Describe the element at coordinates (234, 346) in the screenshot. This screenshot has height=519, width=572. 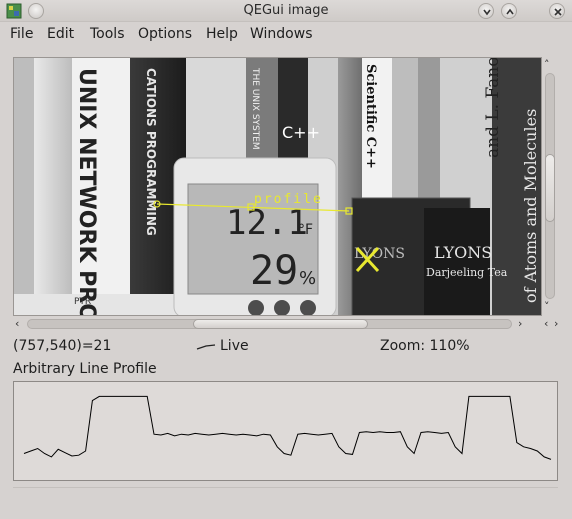
I see `live-status: Live` at that location.